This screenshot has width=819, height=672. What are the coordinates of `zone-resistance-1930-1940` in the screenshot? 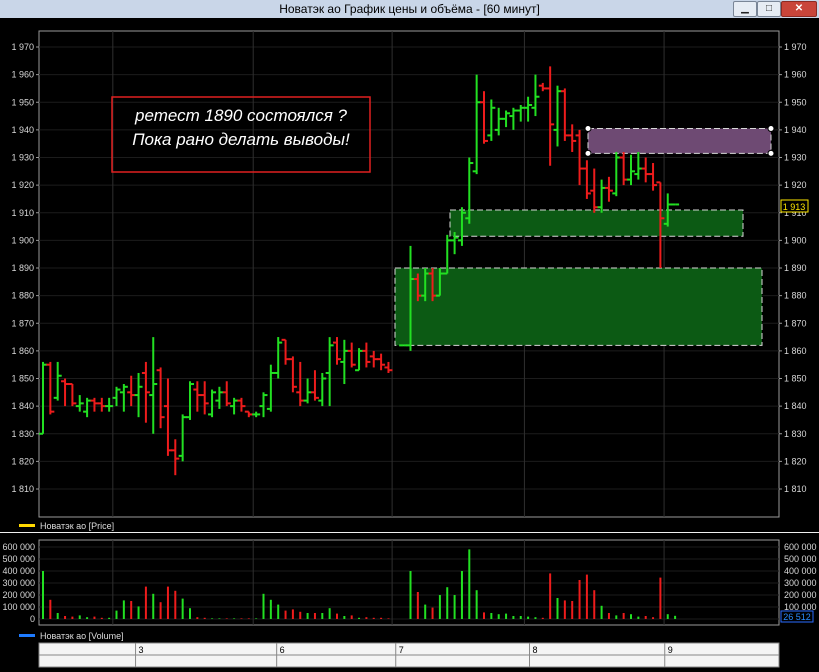 It's located at (679, 140).